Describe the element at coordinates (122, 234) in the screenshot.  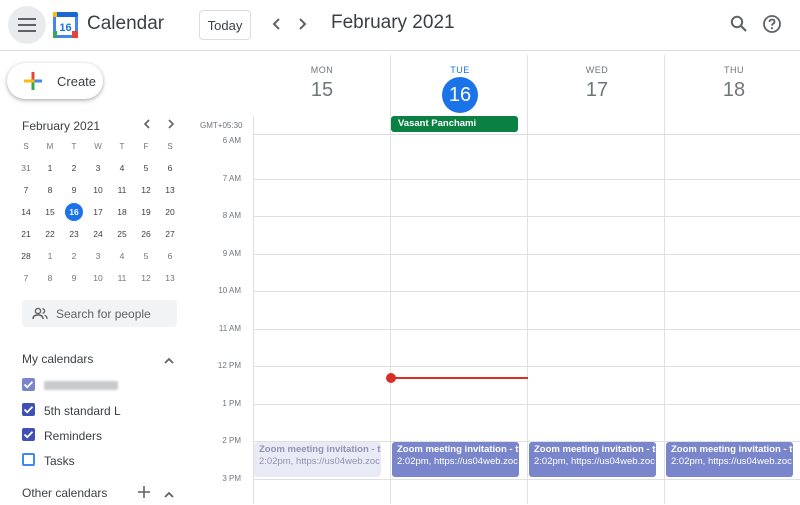
I see `mini-day: 25` at that location.